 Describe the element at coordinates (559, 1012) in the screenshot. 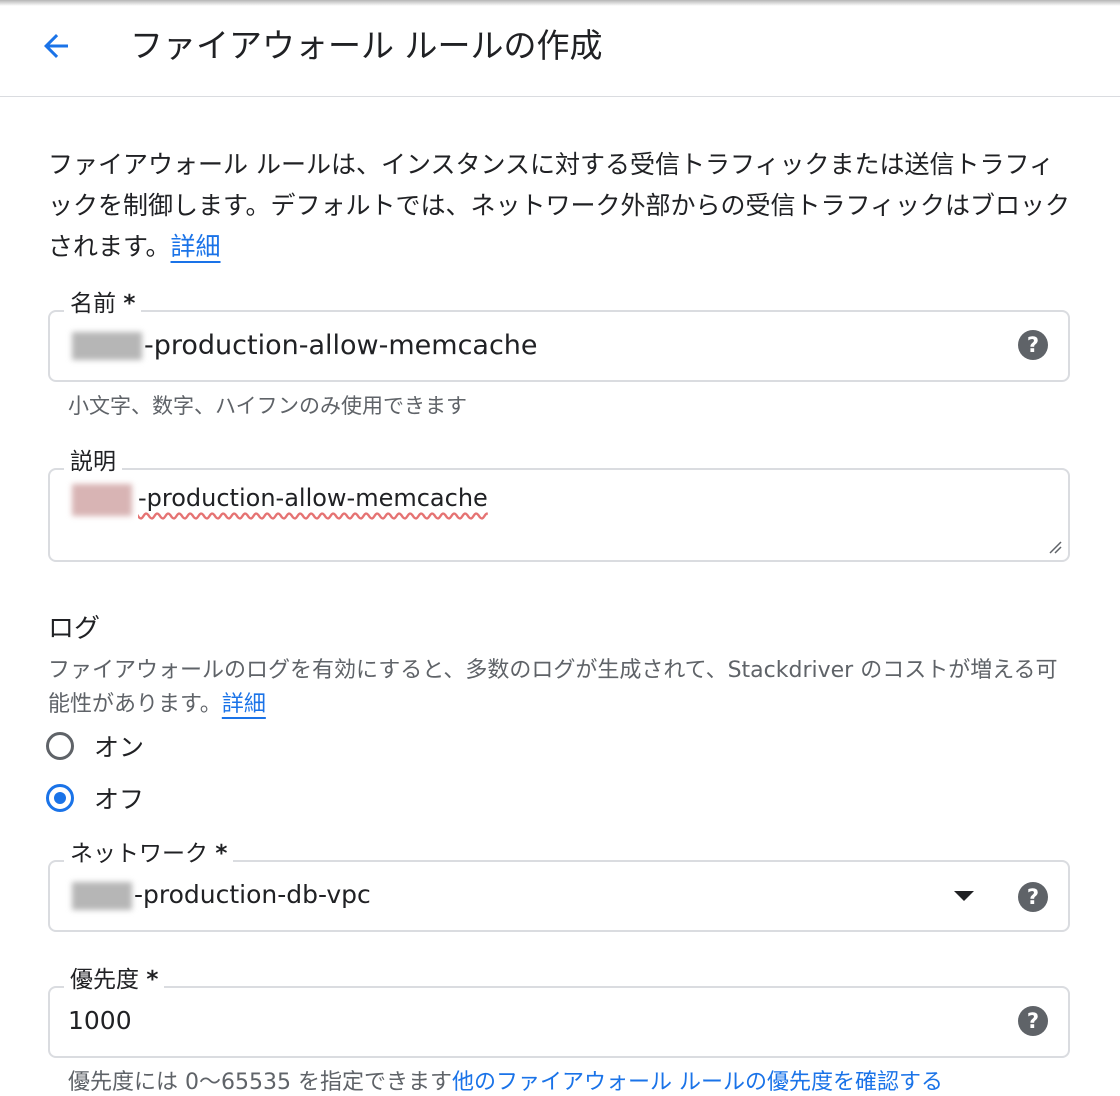

I see `priority-field: 優先度 * 1000 ?` at that location.